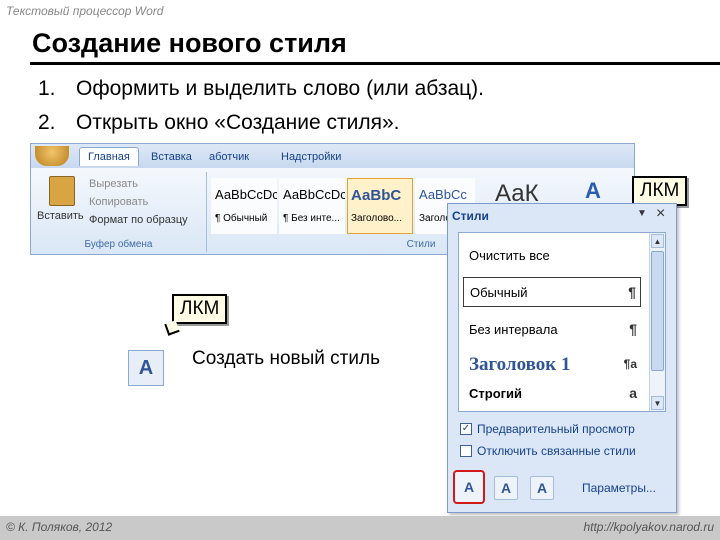 The height and width of the screenshot is (540, 720). What do you see at coordinates (171, 157) in the screenshot?
I see `tab-insert: Вставка` at bounding box center [171, 157].